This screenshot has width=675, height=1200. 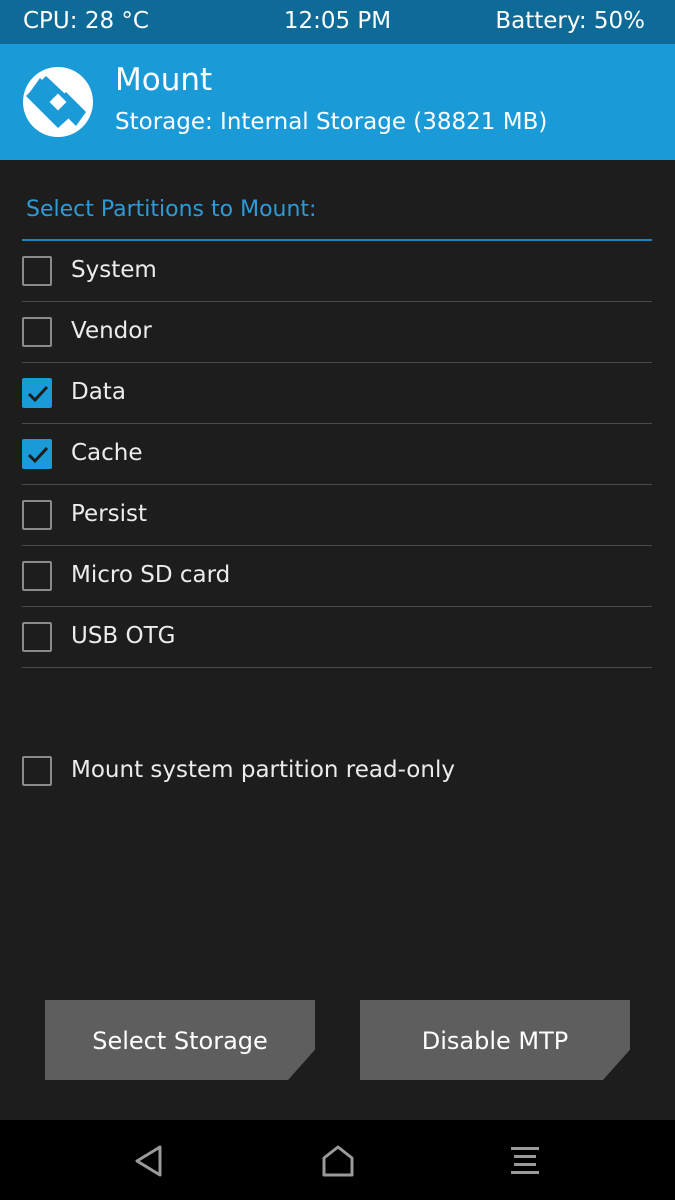 I want to click on partition-label: Persist, so click(x=109, y=514).